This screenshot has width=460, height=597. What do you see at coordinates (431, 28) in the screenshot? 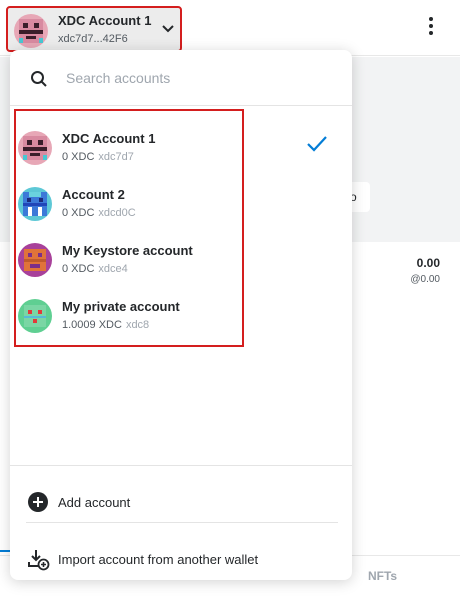
I see `kebab-menu-icon` at bounding box center [431, 28].